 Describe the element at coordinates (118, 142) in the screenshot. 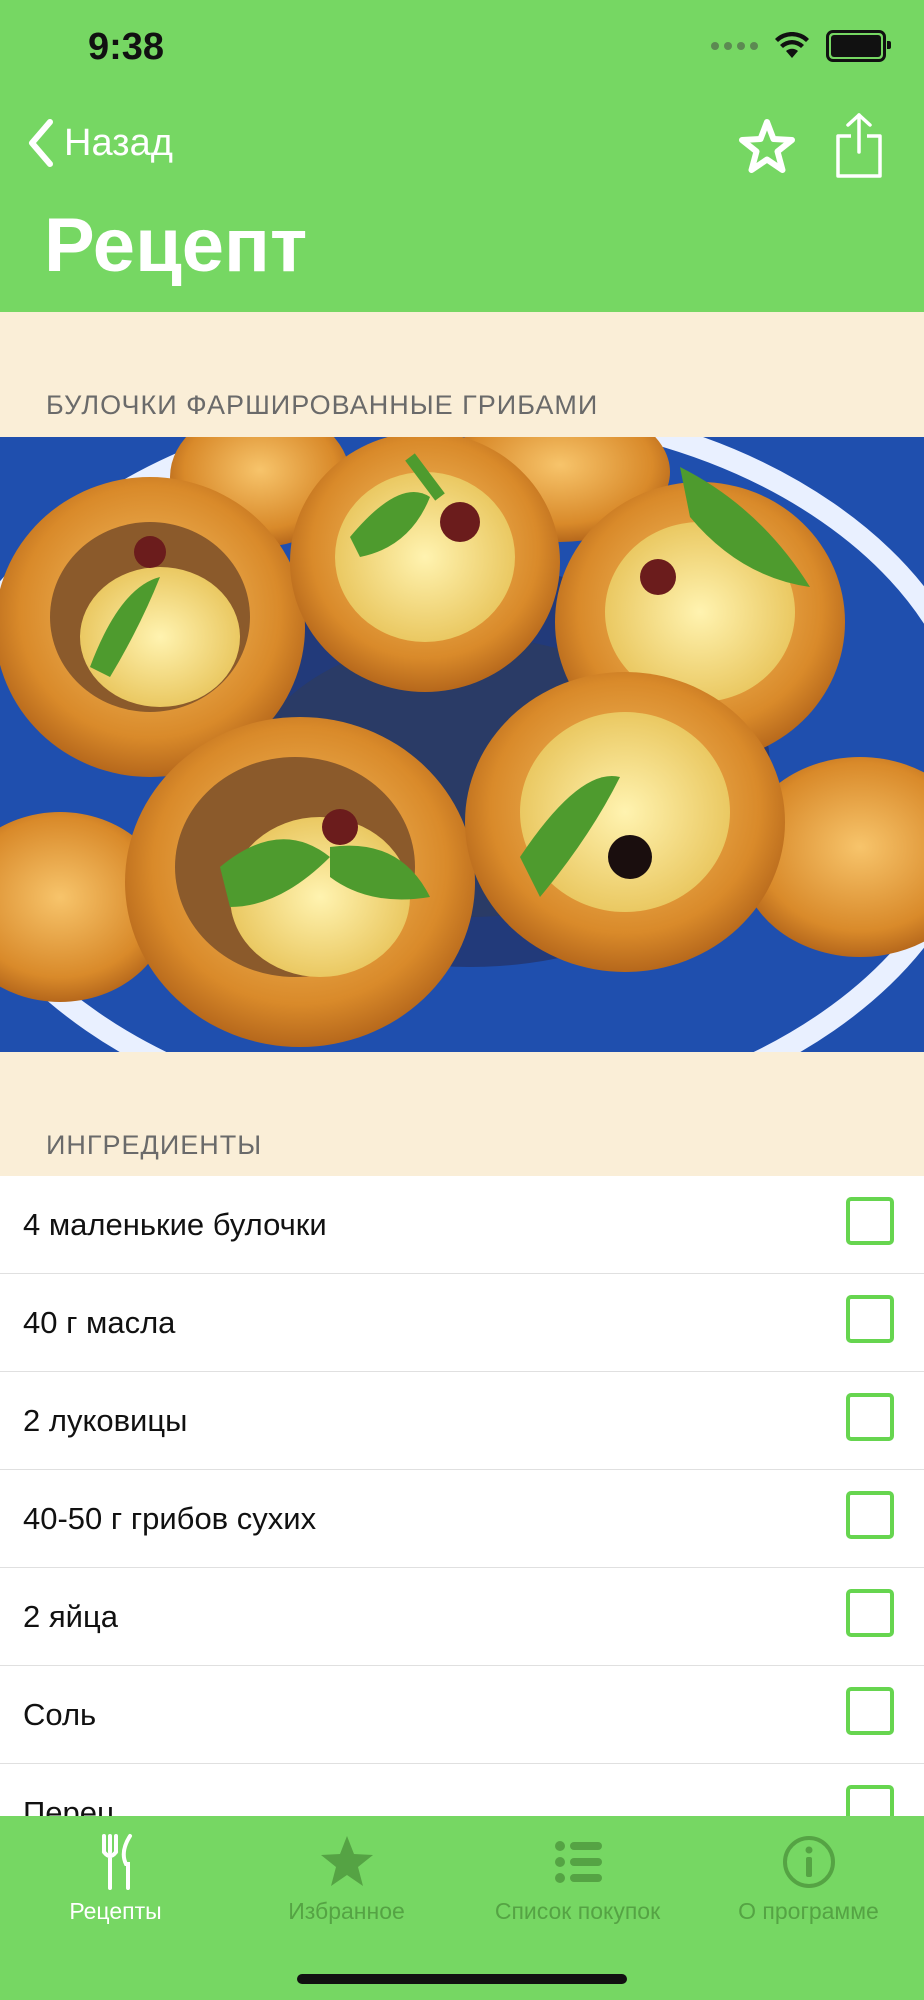

I see `back-label: Назад` at that location.